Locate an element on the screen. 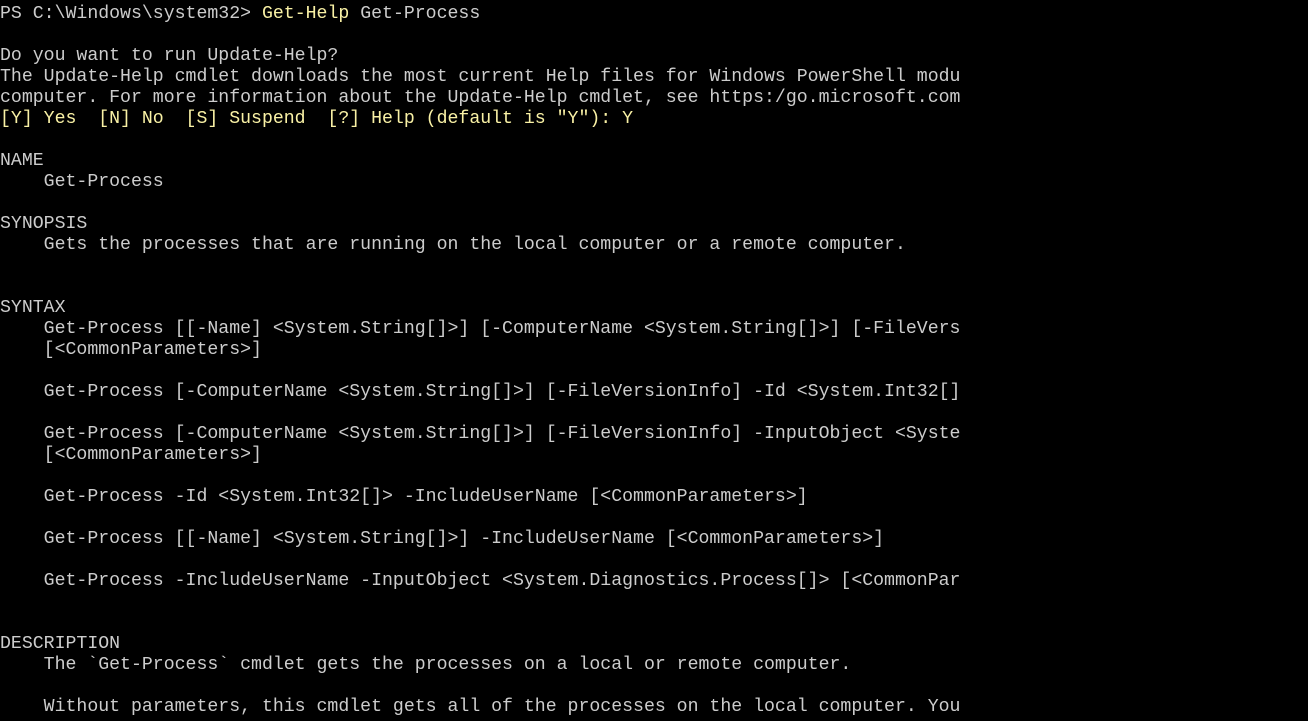  prompt-command: Get-Help is located at coordinates (305, 14).